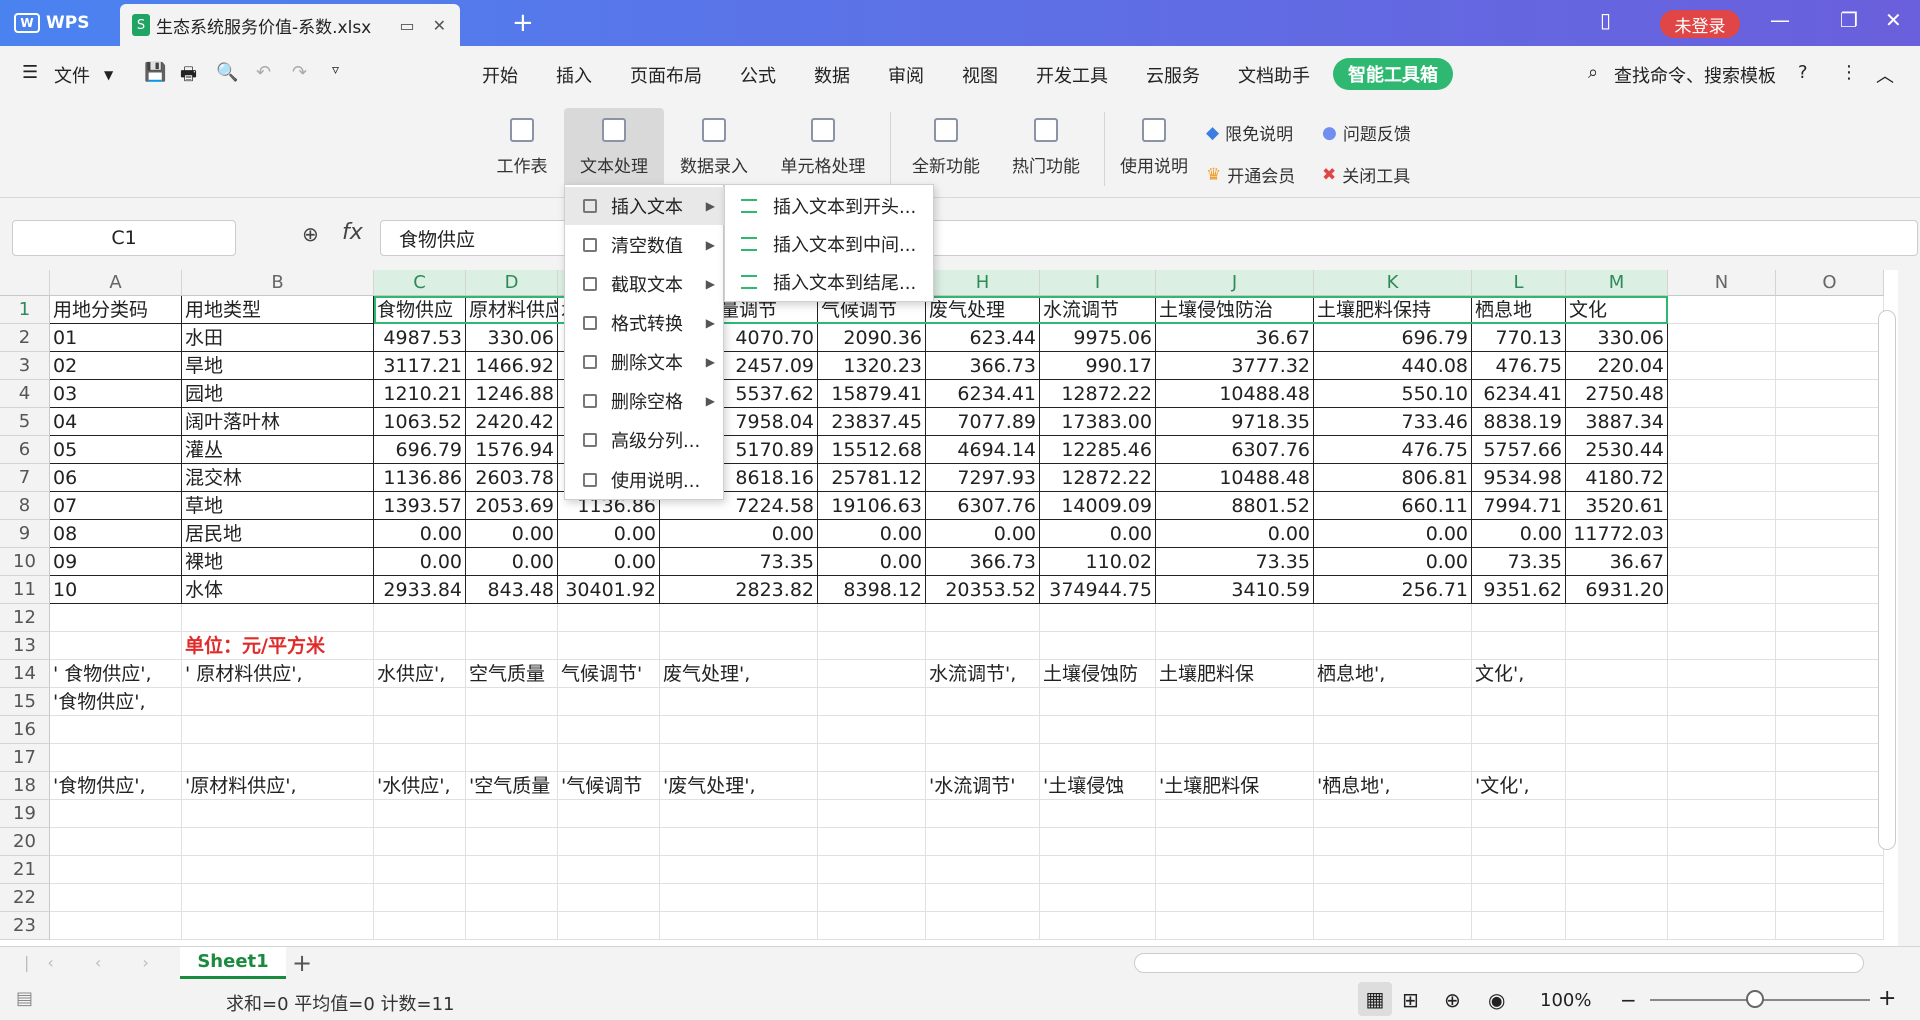 This screenshot has height=1020, width=1920. Describe the element at coordinates (1519, 786) in the screenshot. I see `text-cell: '文化',` at that location.